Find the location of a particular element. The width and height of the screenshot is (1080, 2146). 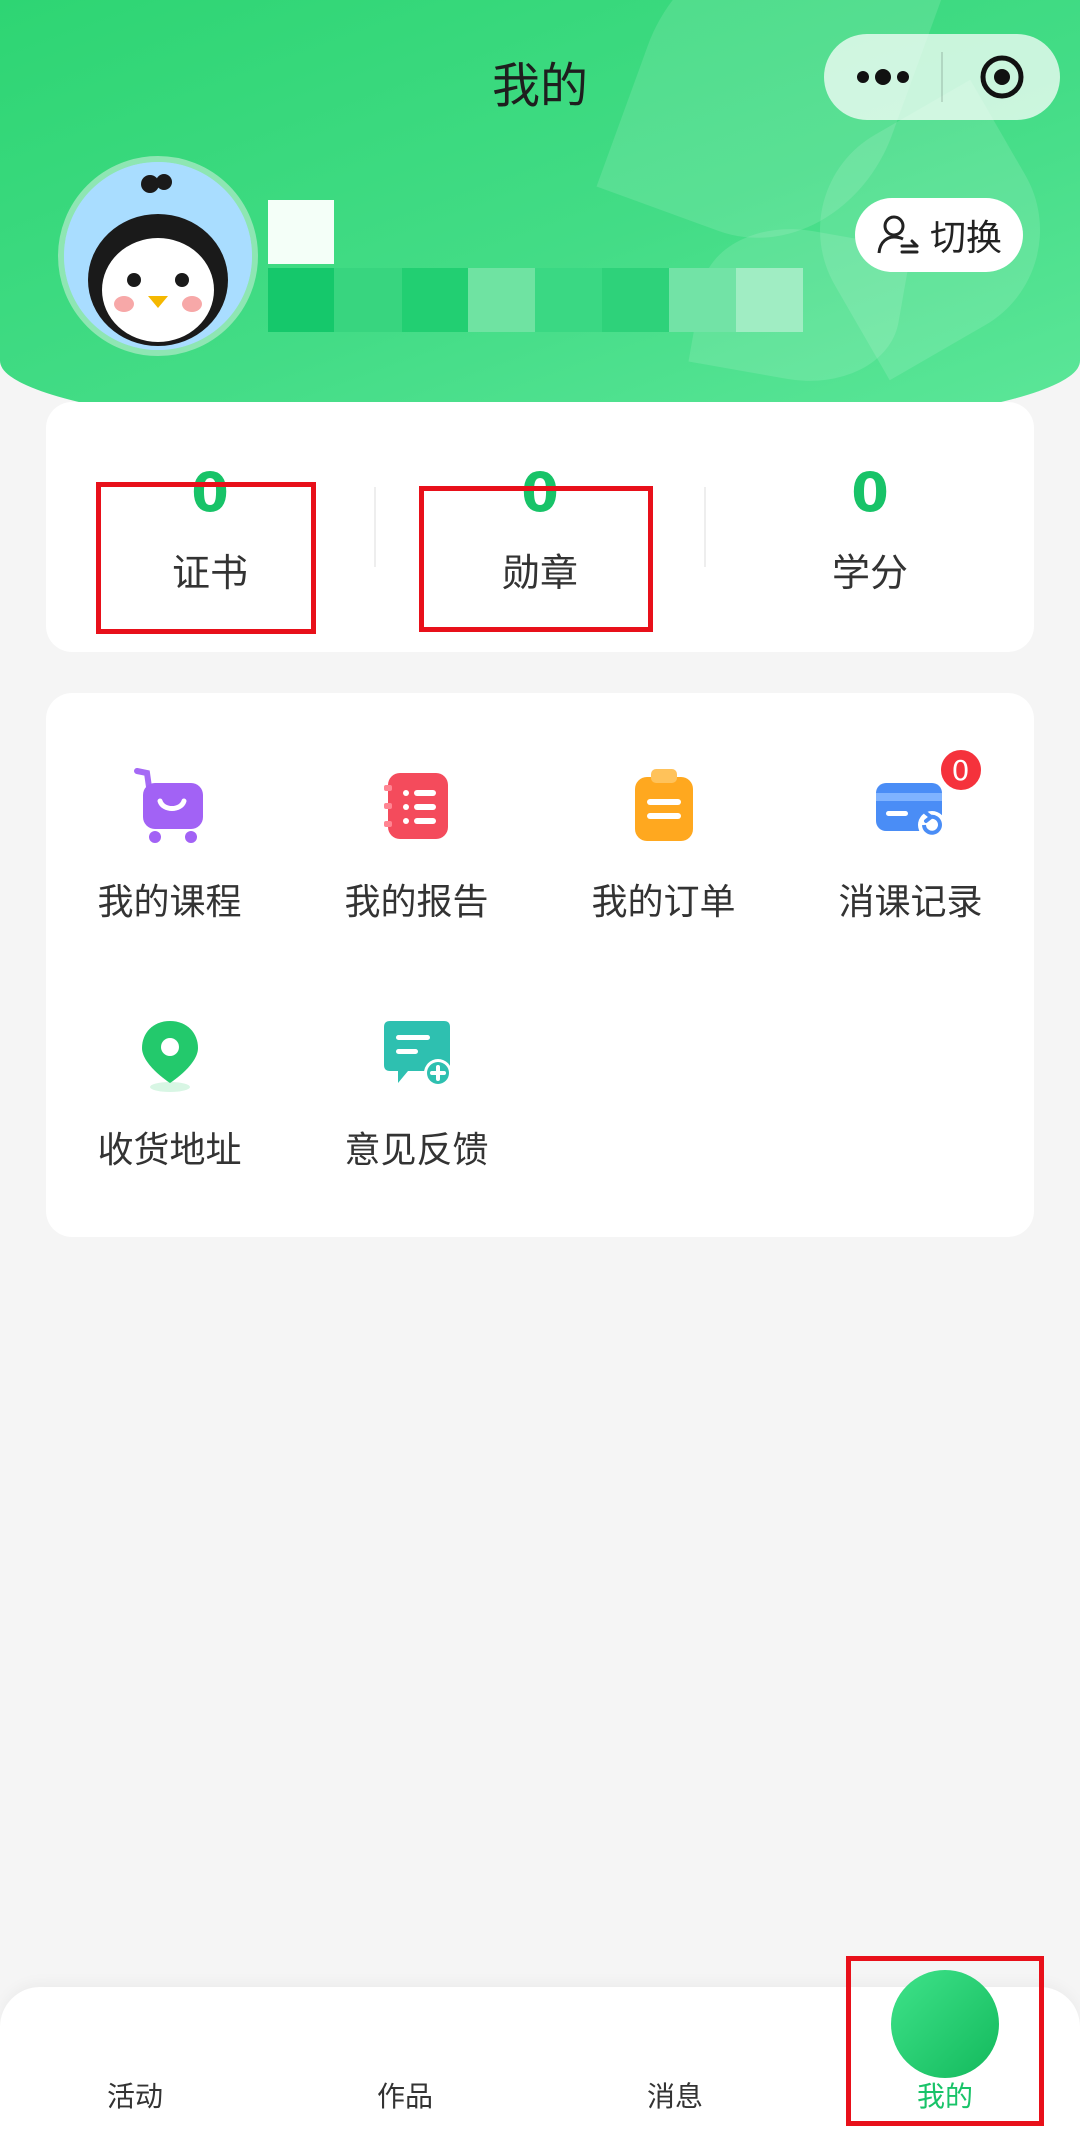

stat-credits: 0 学分 is located at coordinates (870, 527).